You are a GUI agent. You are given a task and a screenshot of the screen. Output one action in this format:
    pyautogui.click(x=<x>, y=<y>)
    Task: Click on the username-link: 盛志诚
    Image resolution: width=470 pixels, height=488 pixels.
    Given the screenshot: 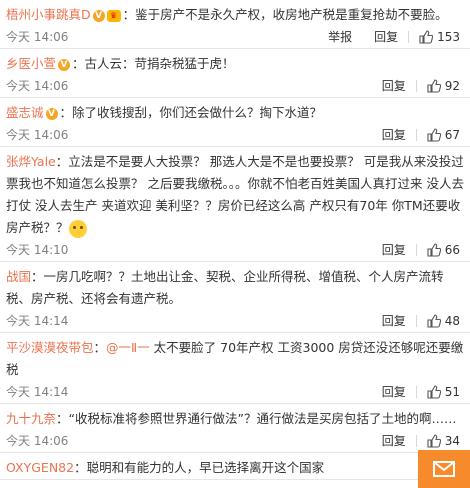 What is the action you would take?
    pyautogui.click(x=25, y=112)
    